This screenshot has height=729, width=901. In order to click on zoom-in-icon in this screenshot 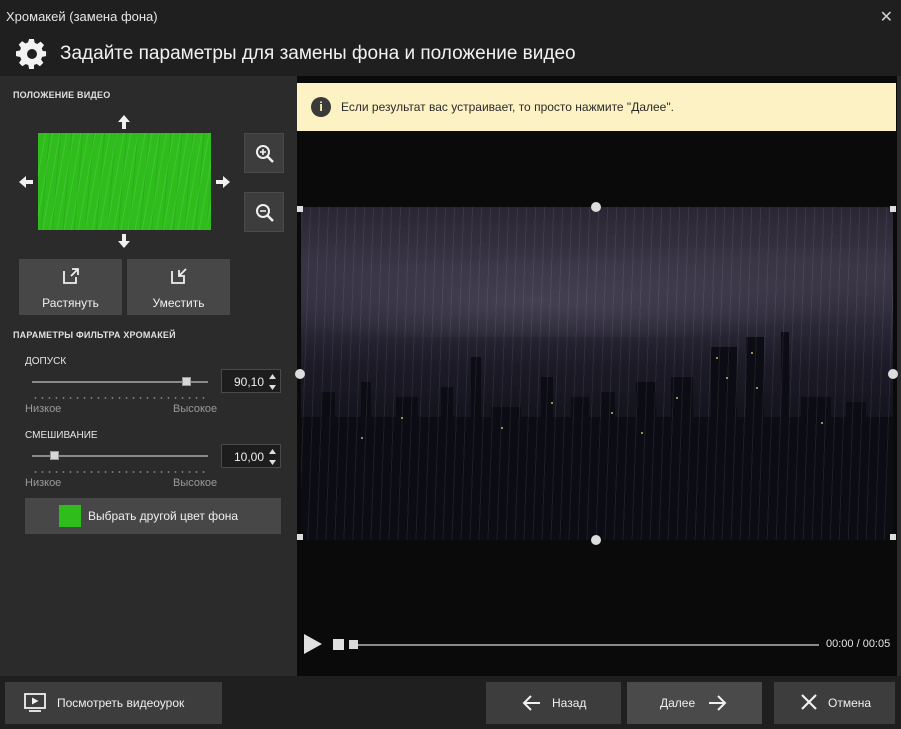, I will do `click(265, 154)`.